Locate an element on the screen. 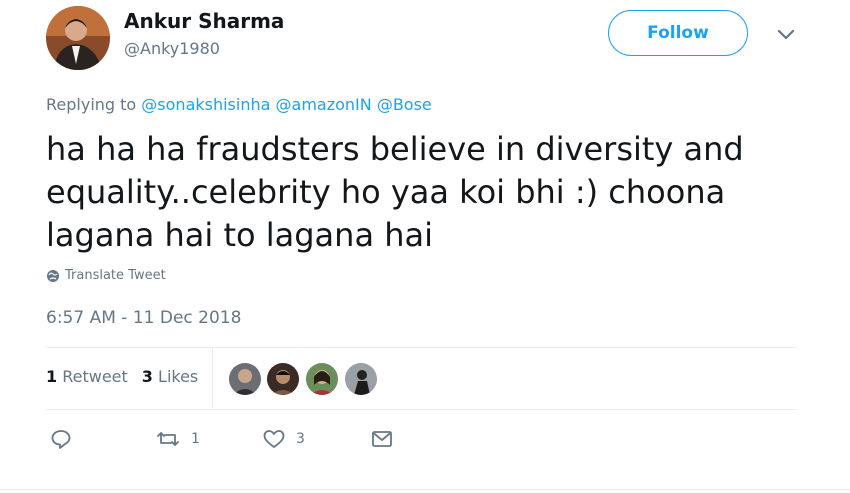 This screenshot has height=493, width=850. likes-label: Likes is located at coordinates (178, 376).